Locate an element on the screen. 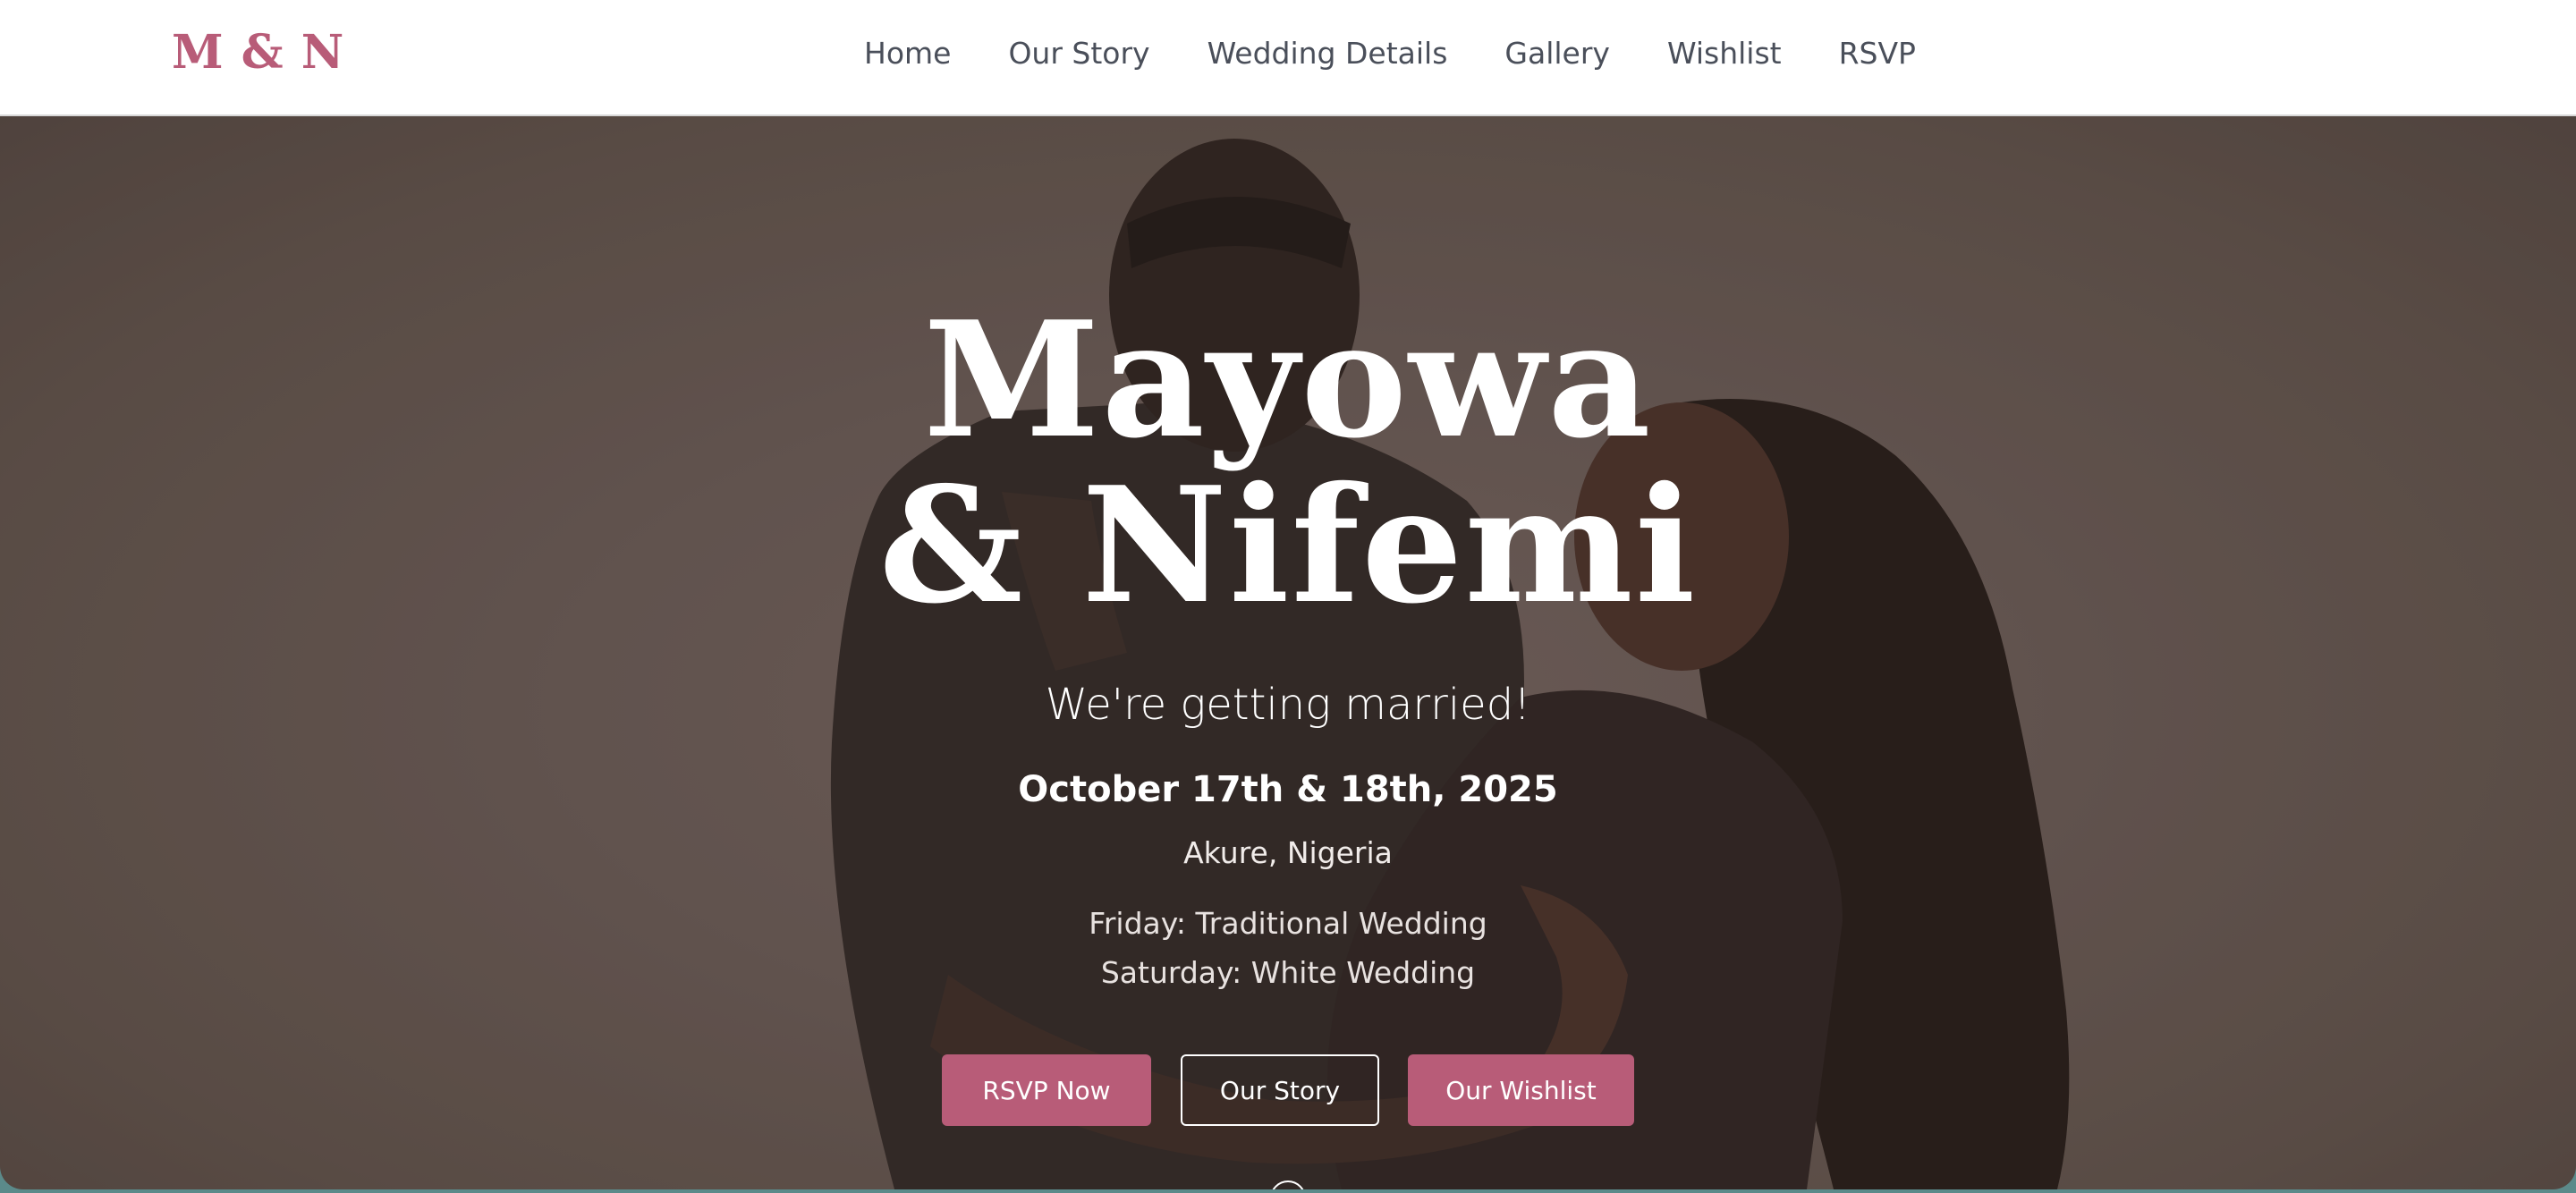 This screenshot has width=2576, height=1193. wedding-location: Akure, Nigeria is located at coordinates (1288, 852).